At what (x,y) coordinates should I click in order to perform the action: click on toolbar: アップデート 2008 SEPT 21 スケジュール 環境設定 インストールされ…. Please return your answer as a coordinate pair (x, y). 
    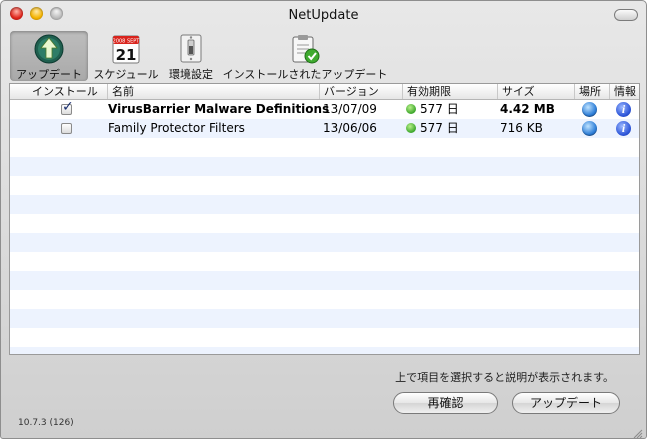
    Looking at the image, I should click on (323, 56).